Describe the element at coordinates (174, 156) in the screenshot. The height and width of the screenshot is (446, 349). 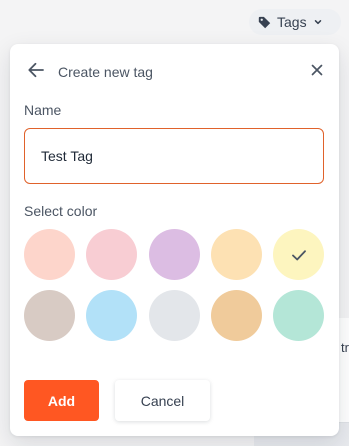
I see `tag-name-input` at that location.